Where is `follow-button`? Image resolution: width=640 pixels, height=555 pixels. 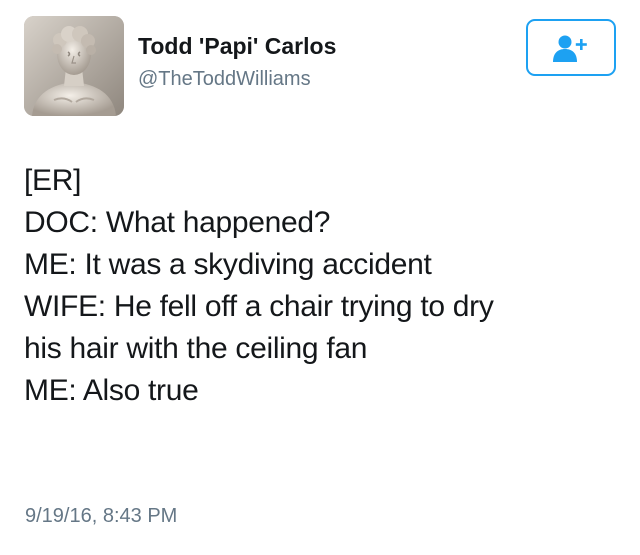 follow-button is located at coordinates (571, 47).